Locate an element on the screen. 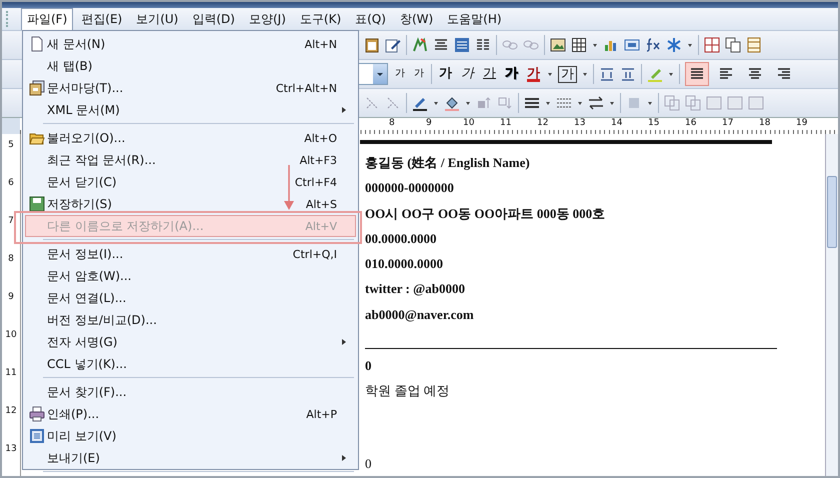  pencil-icon is located at coordinates (393, 45).